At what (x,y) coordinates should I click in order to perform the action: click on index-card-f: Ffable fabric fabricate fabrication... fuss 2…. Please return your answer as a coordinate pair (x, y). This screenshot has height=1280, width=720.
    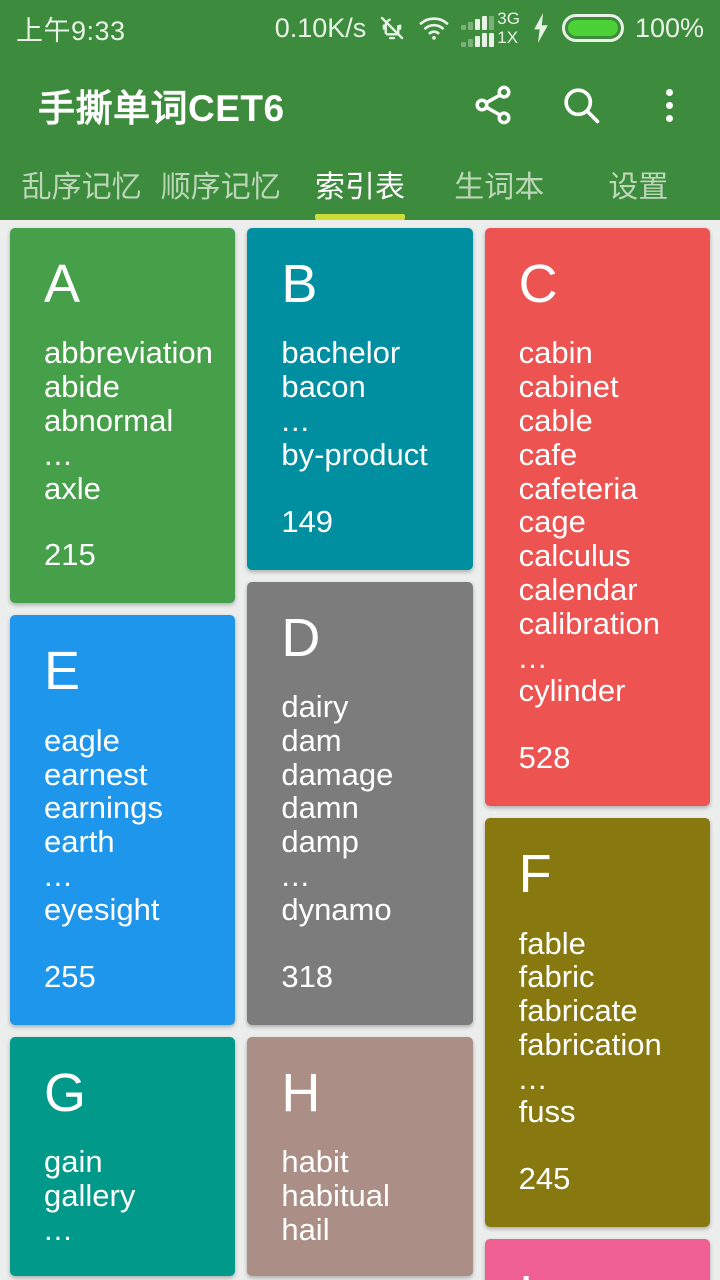
    Looking at the image, I should click on (597, 1023).